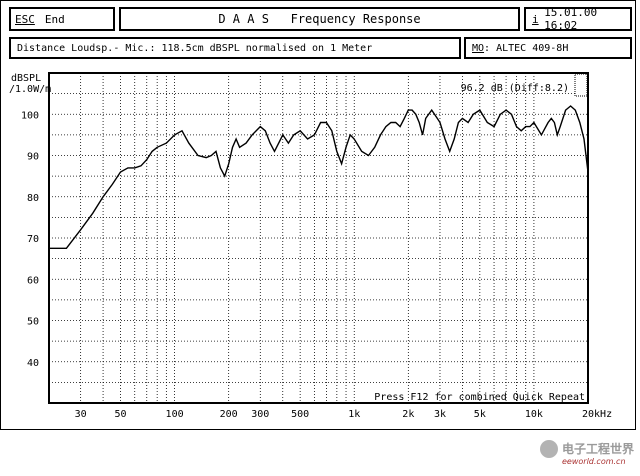  I want to click on x-tick-label: 2k, so click(408, 414).